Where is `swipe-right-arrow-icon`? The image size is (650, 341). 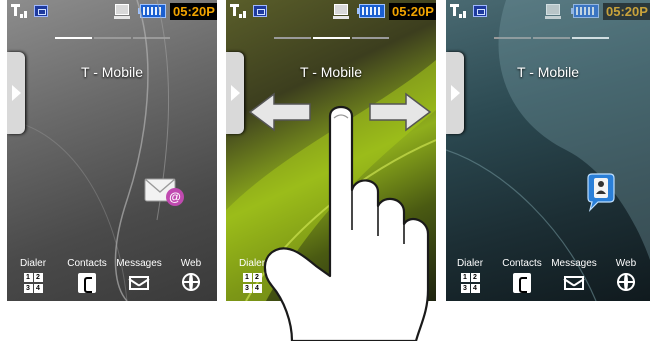
swipe-right-arrow-icon is located at coordinates (400, 112).